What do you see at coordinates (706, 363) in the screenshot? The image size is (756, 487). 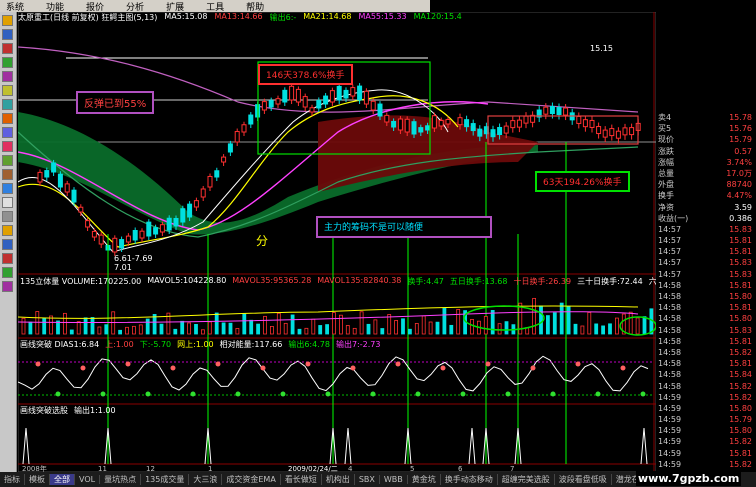 I see `quote-row: 14:58 15.81` at bounding box center [706, 363].